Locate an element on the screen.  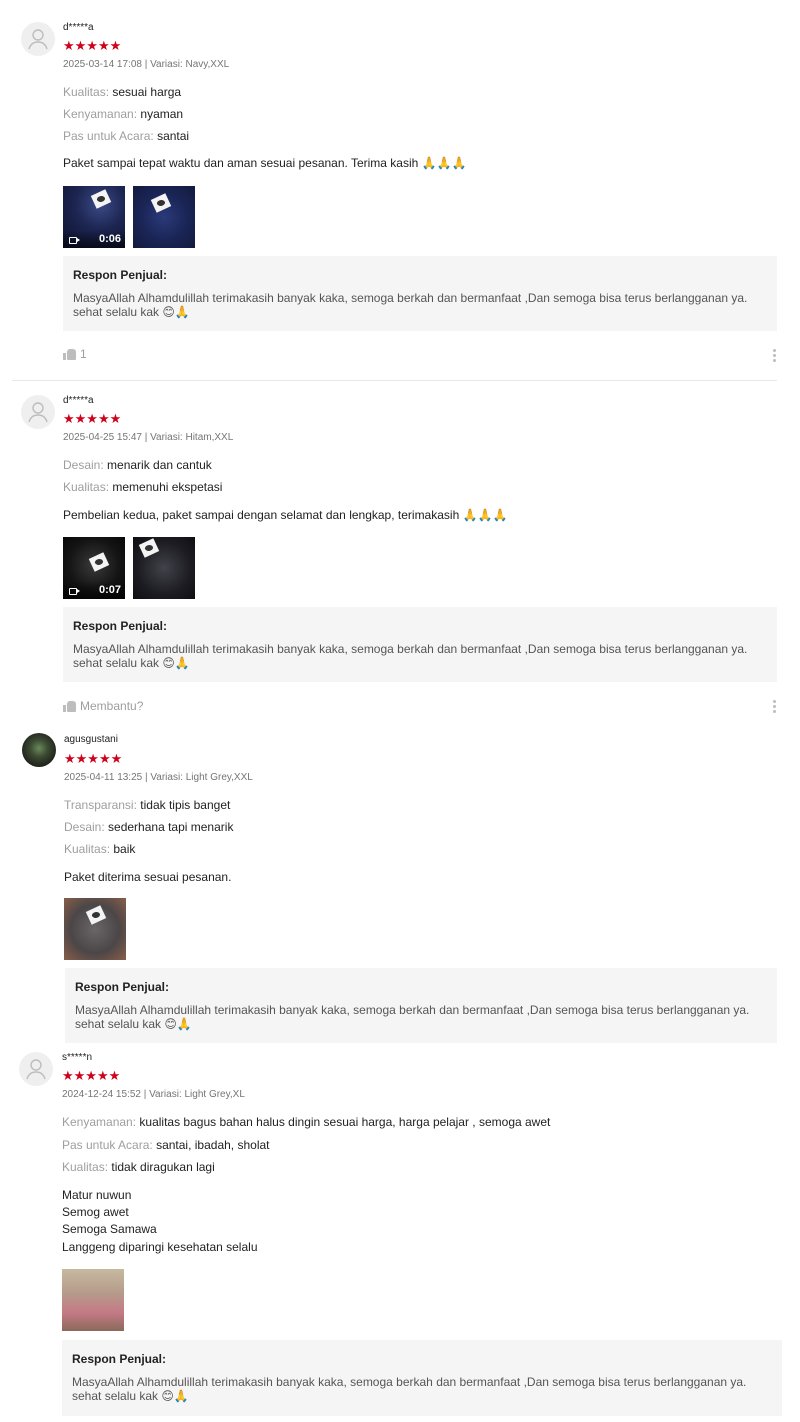
video-duration: 0:07 is located at coordinates (109, 590).